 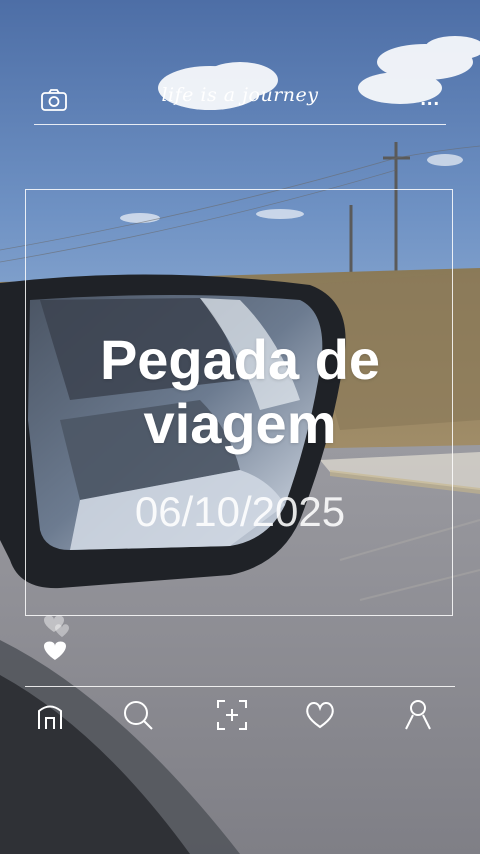 I want to click on search-icon, so click(x=138, y=715).